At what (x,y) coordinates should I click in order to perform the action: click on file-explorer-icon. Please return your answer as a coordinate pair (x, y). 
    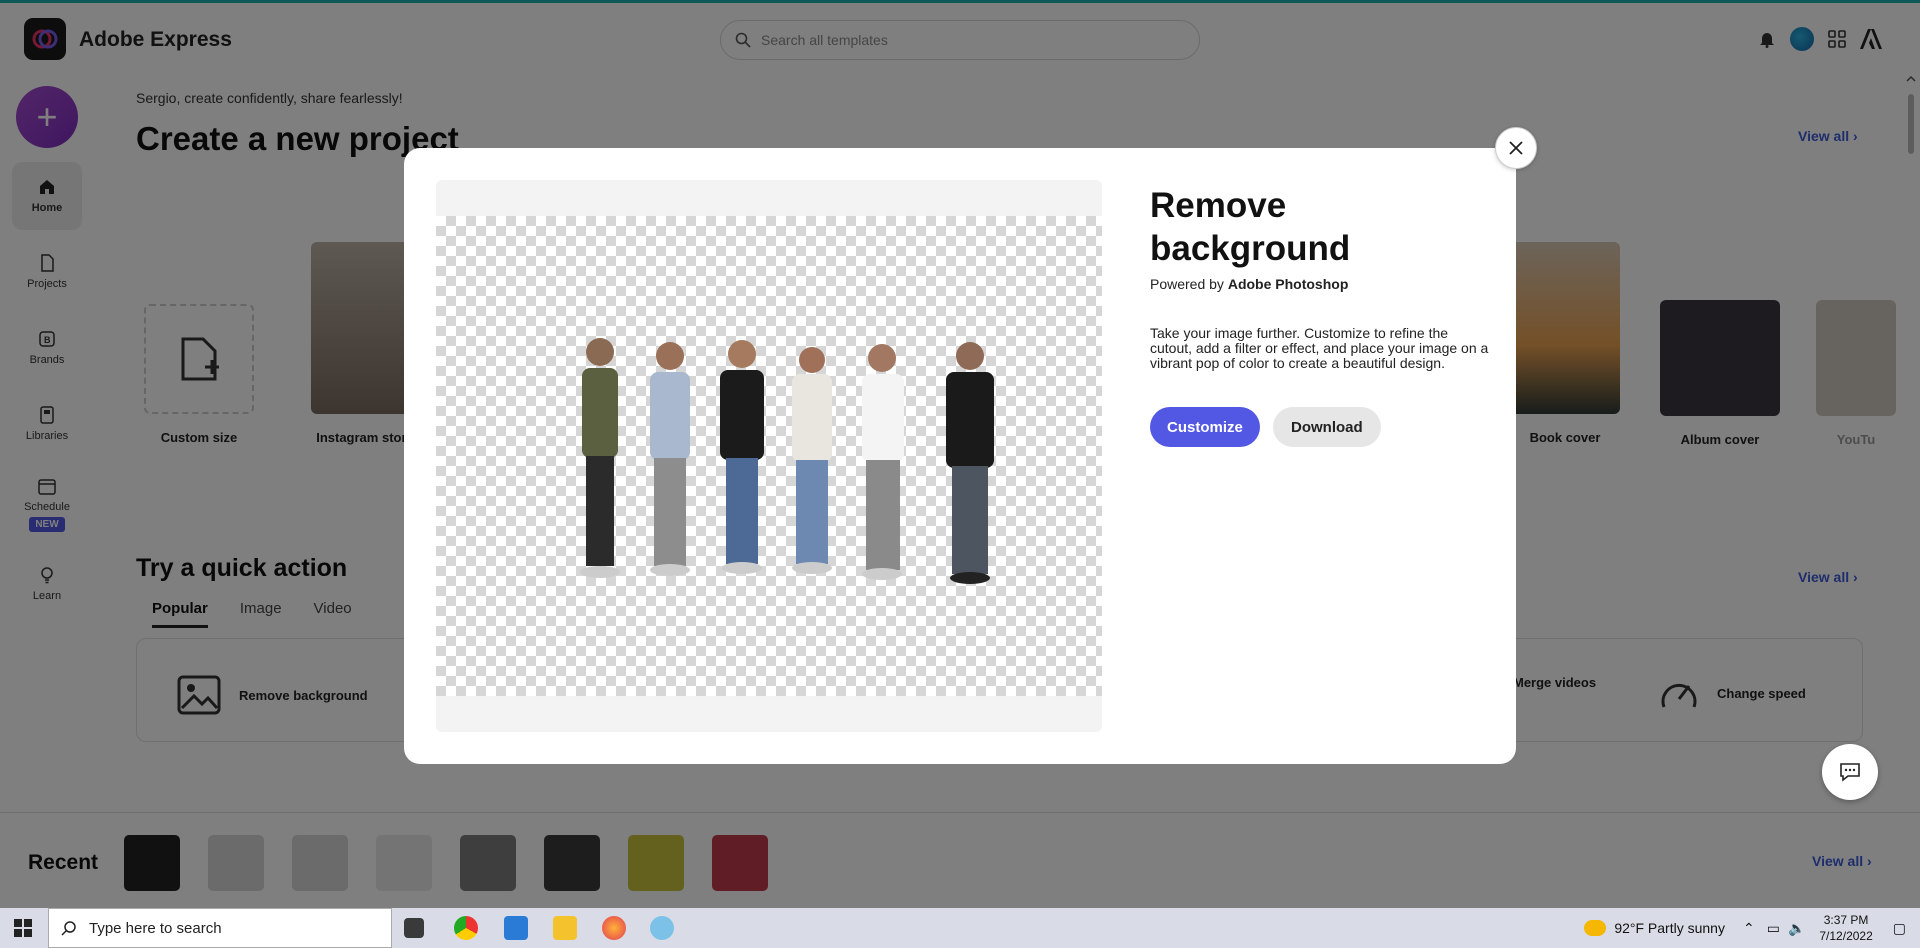
    Looking at the image, I should click on (565, 928).